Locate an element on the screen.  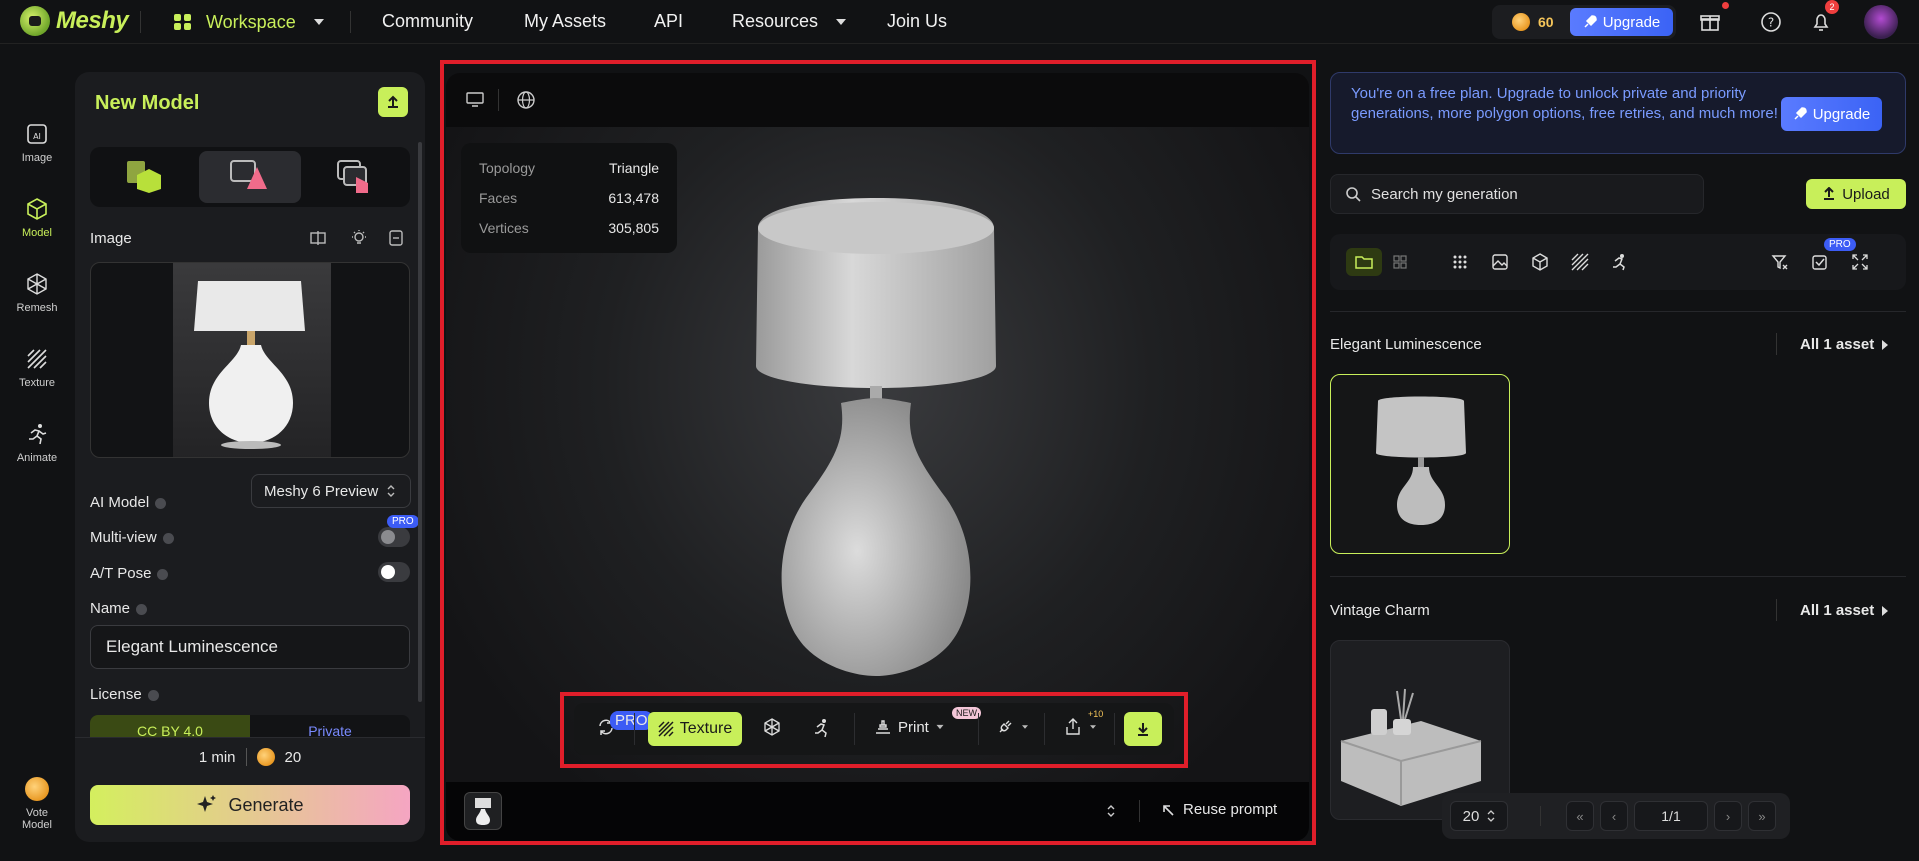
ai-model-label: AI Model is located at coordinates (128, 502).